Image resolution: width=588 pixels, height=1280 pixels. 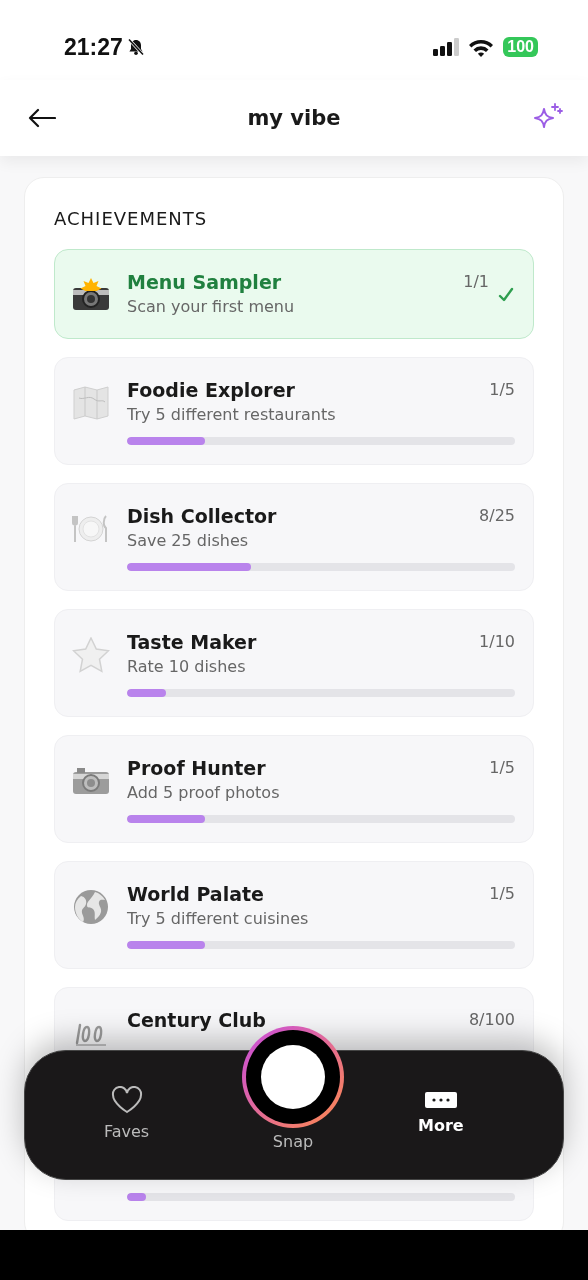 I want to click on nav-tab: Faves, so click(x=127, y=1113).